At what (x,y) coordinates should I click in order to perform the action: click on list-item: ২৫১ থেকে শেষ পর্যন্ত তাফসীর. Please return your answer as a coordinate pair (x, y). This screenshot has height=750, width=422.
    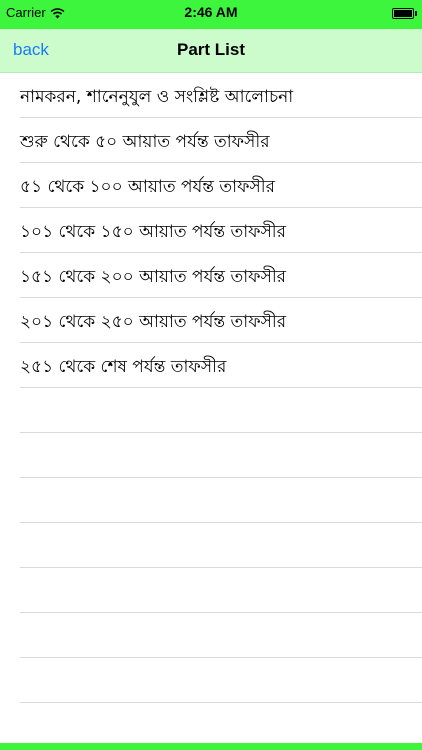
    Looking at the image, I should click on (211, 365).